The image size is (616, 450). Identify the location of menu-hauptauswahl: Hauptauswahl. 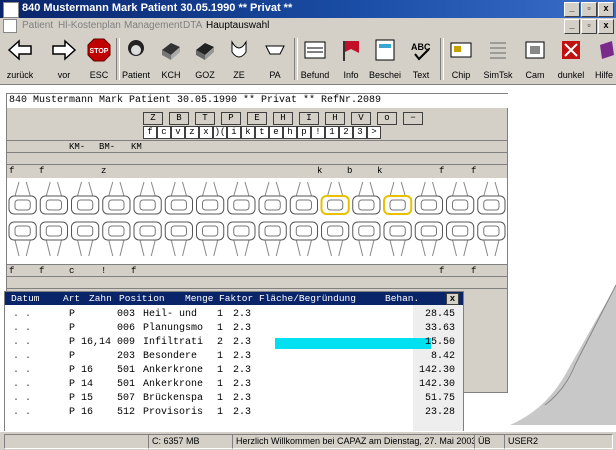
(237, 25).